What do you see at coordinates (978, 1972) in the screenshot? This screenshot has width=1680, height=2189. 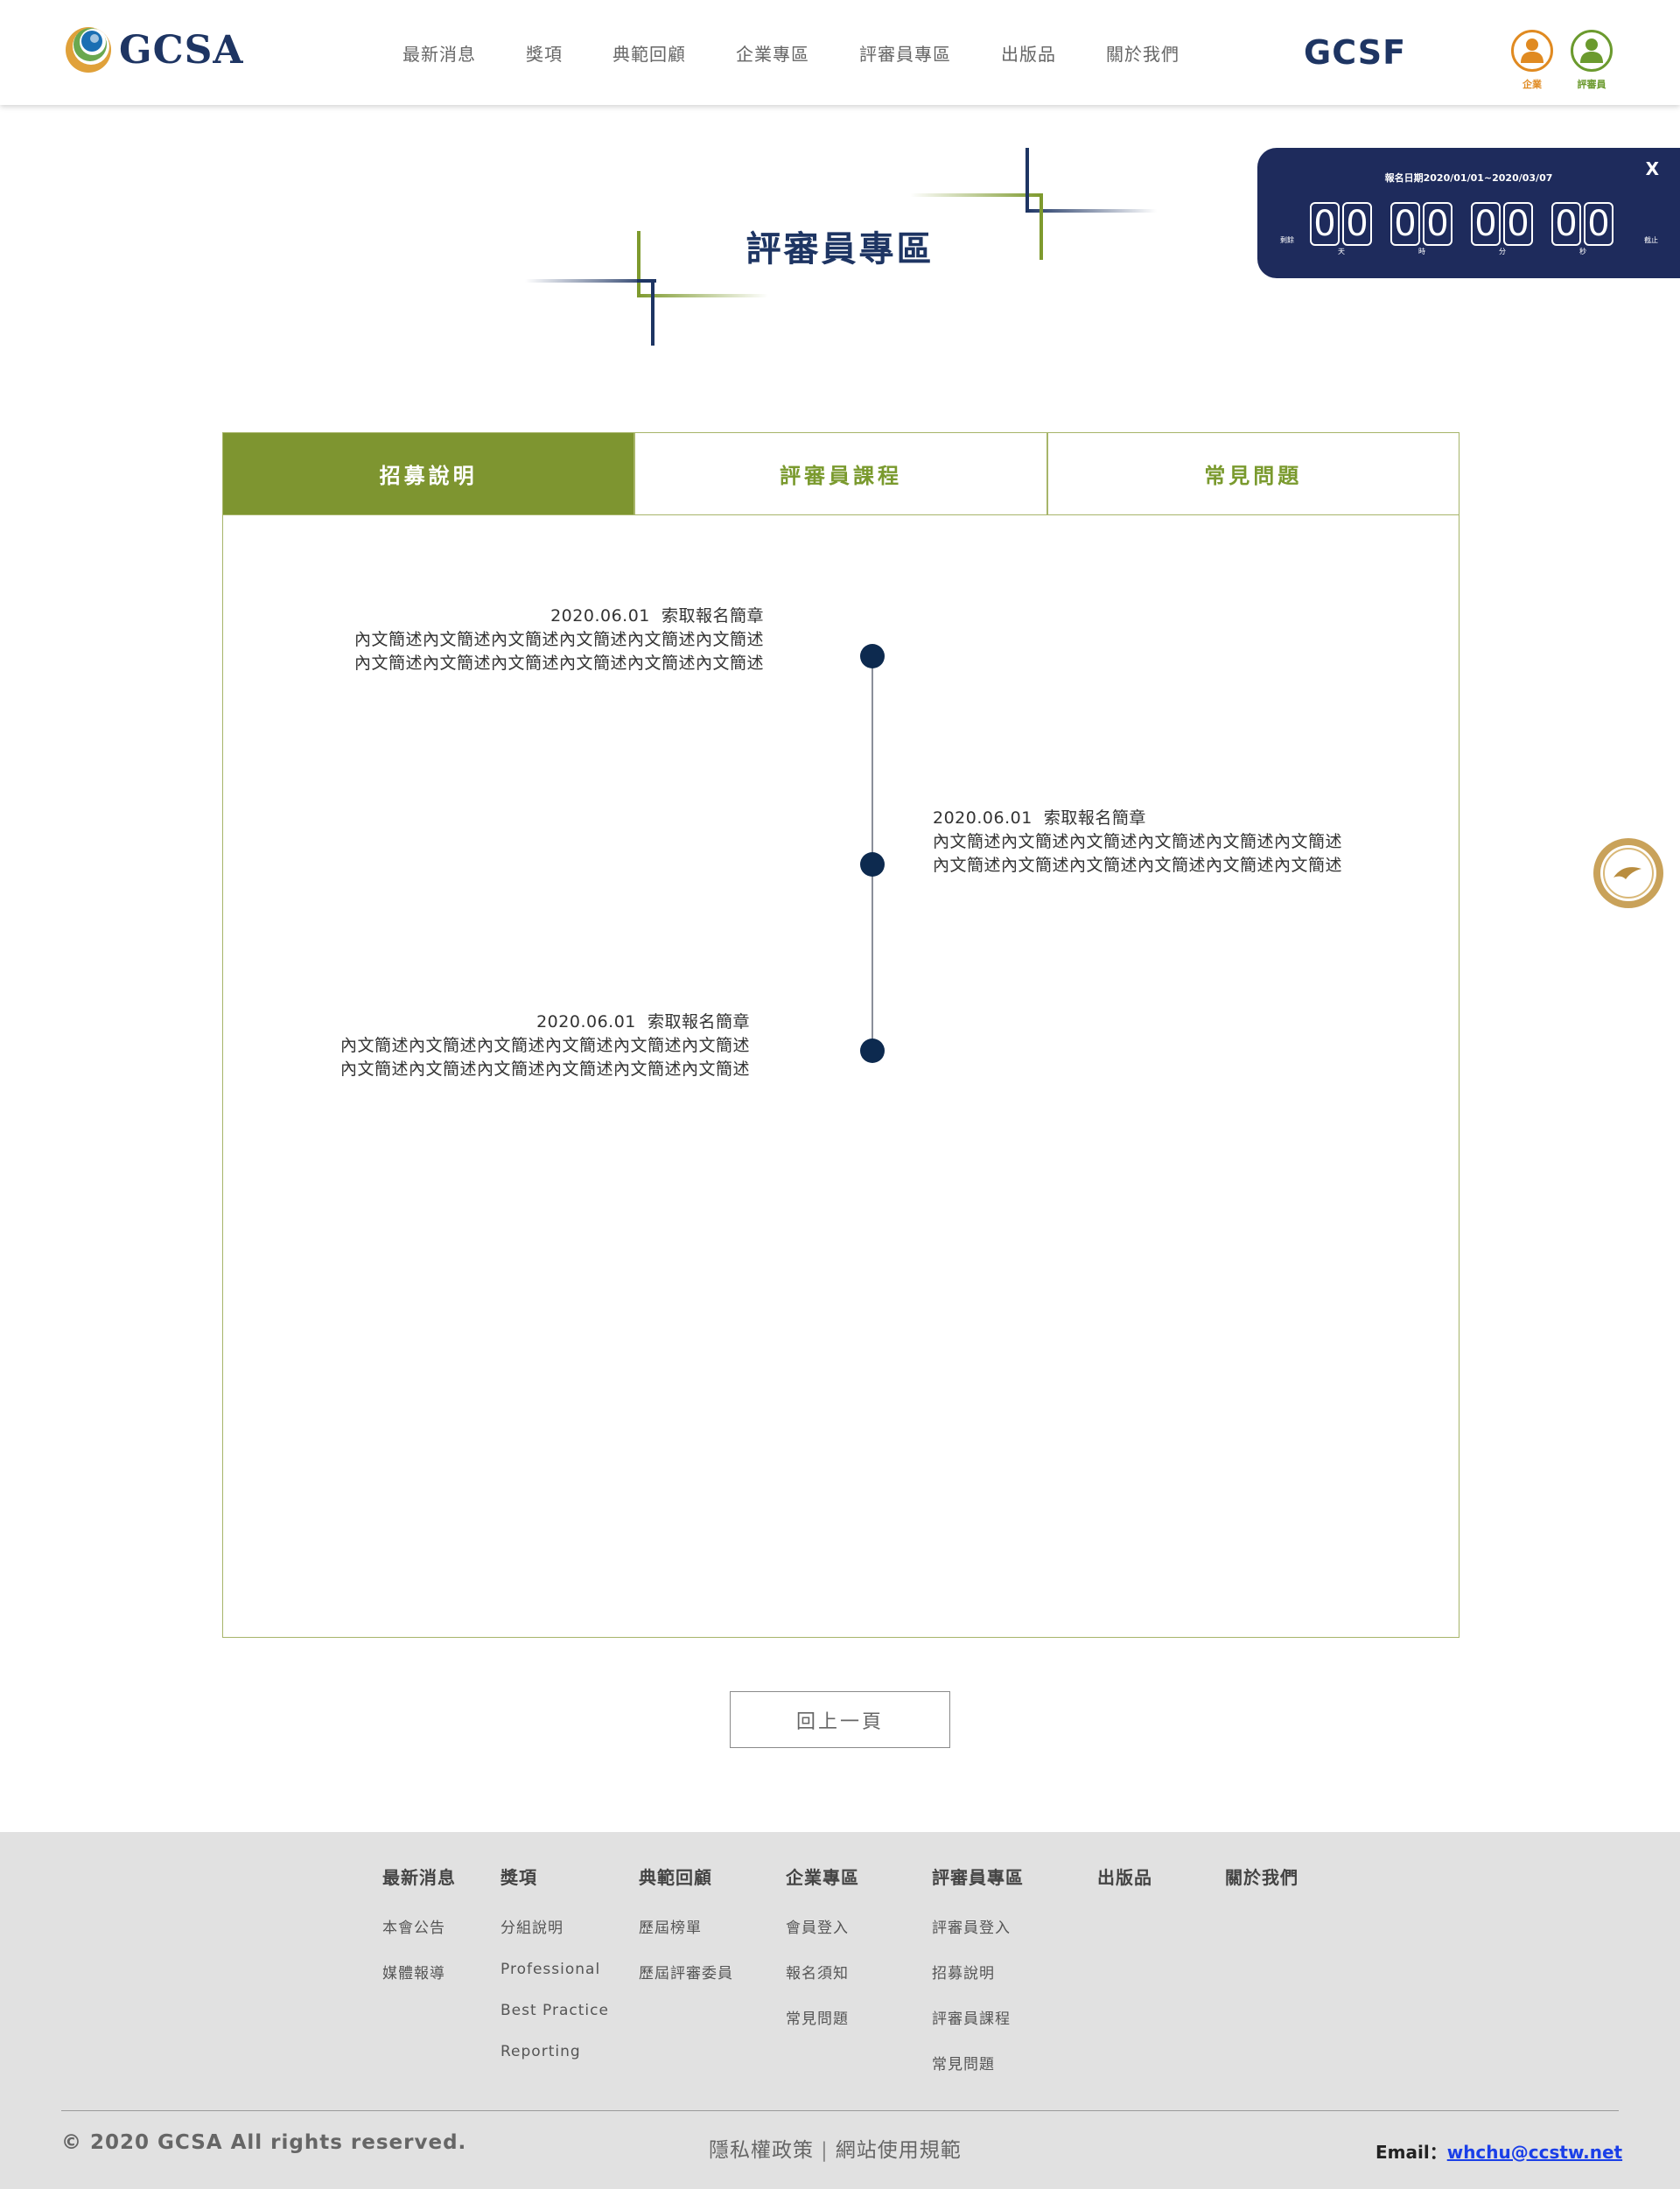 I see `footer-link: 招募說明` at bounding box center [978, 1972].